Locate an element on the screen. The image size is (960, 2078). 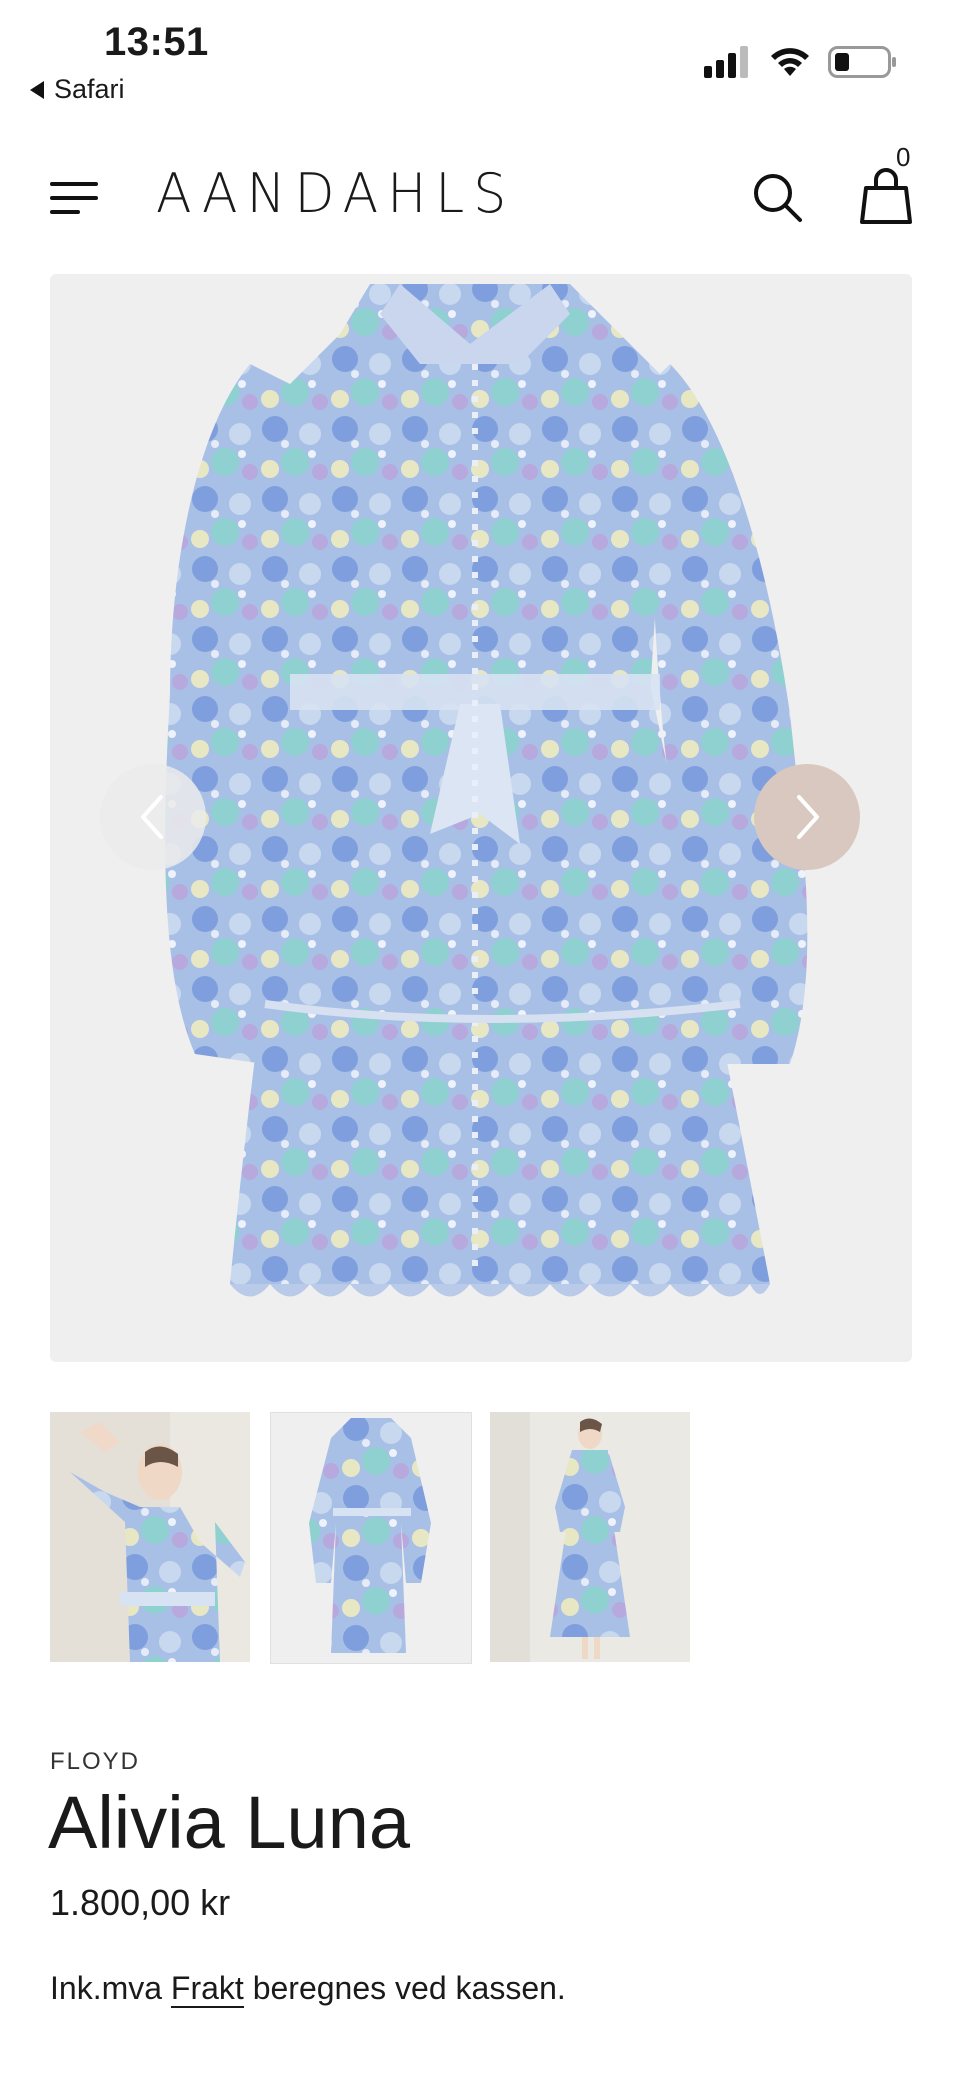
status-bar: 13:51 Safari is located at coordinates (480, 60).